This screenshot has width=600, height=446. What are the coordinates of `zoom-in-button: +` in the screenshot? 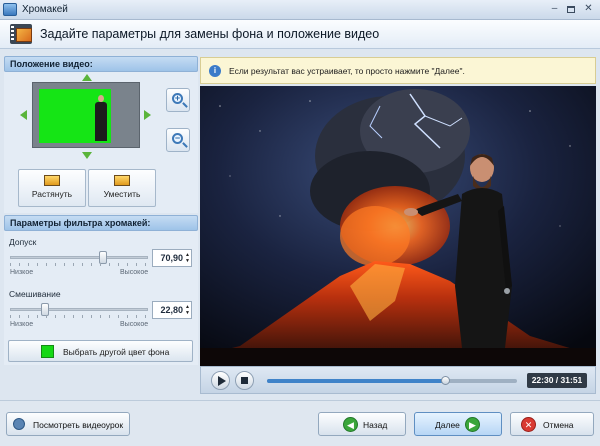 It's located at (178, 100).